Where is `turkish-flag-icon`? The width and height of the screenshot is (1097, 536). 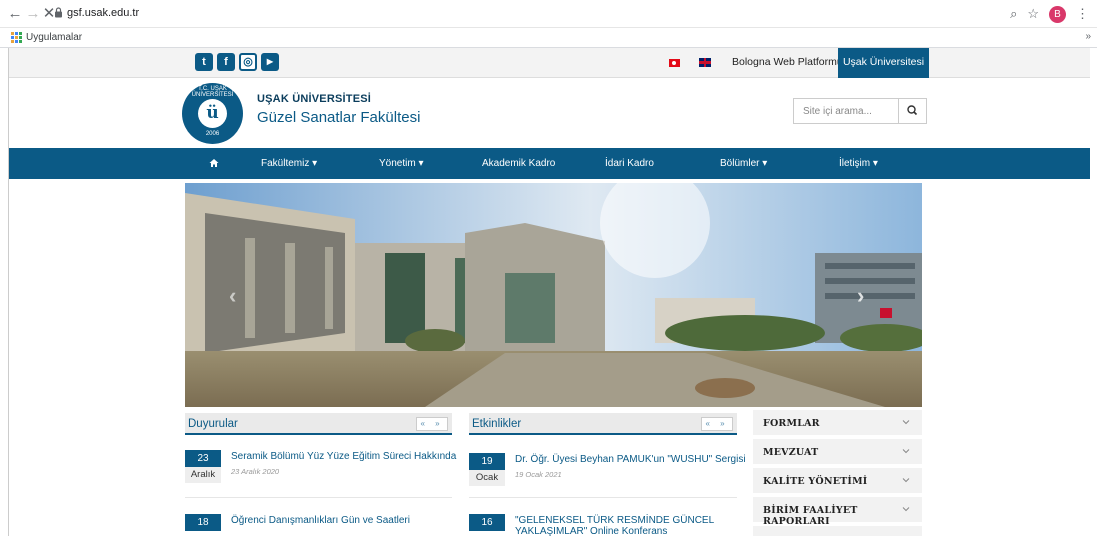 turkish-flag-icon is located at coordinates (674, 63).